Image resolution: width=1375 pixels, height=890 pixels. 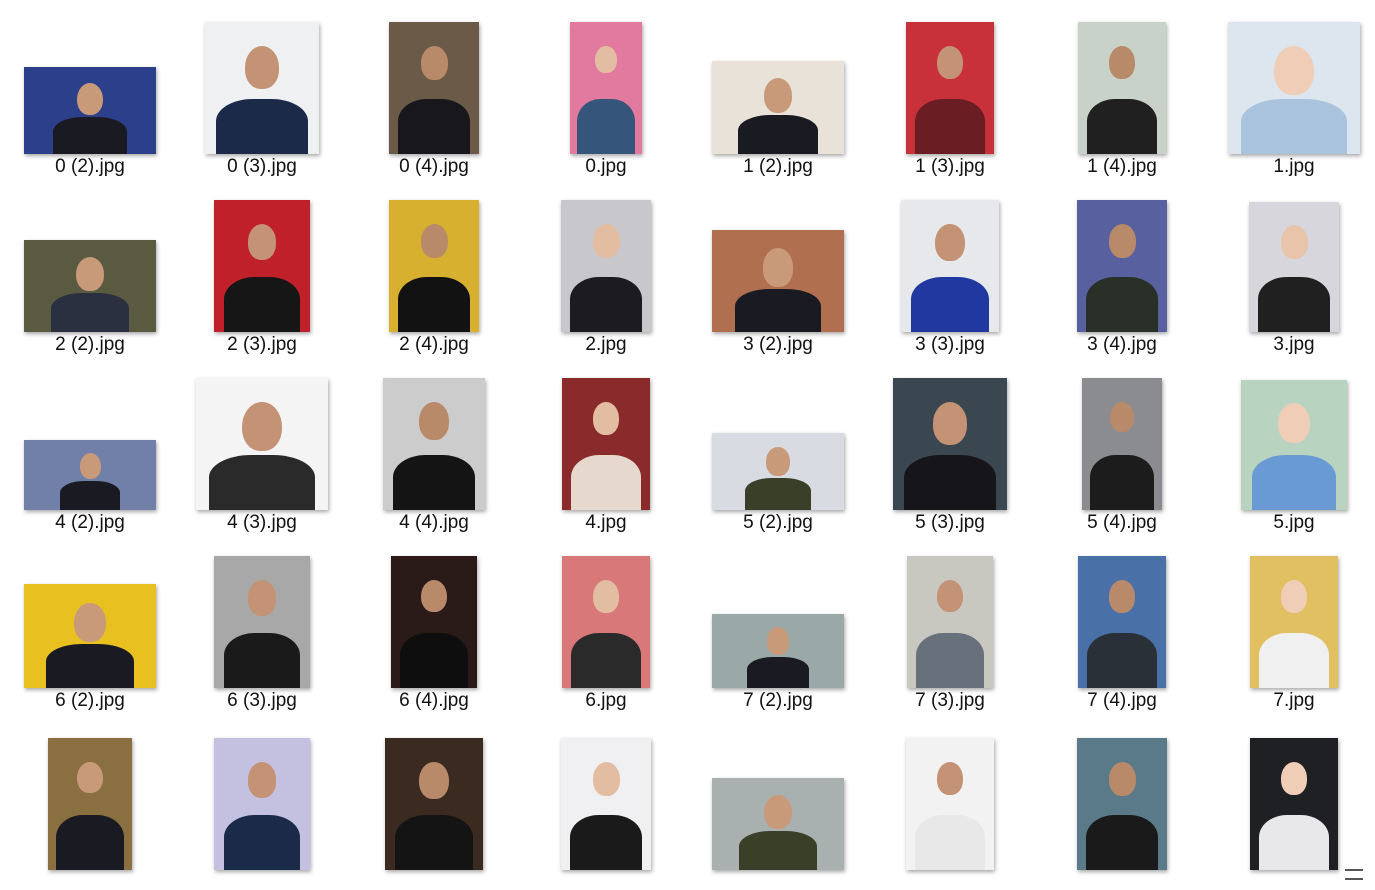 I want to click on file-item: 5.jpg, so click(x=1291, y=445).